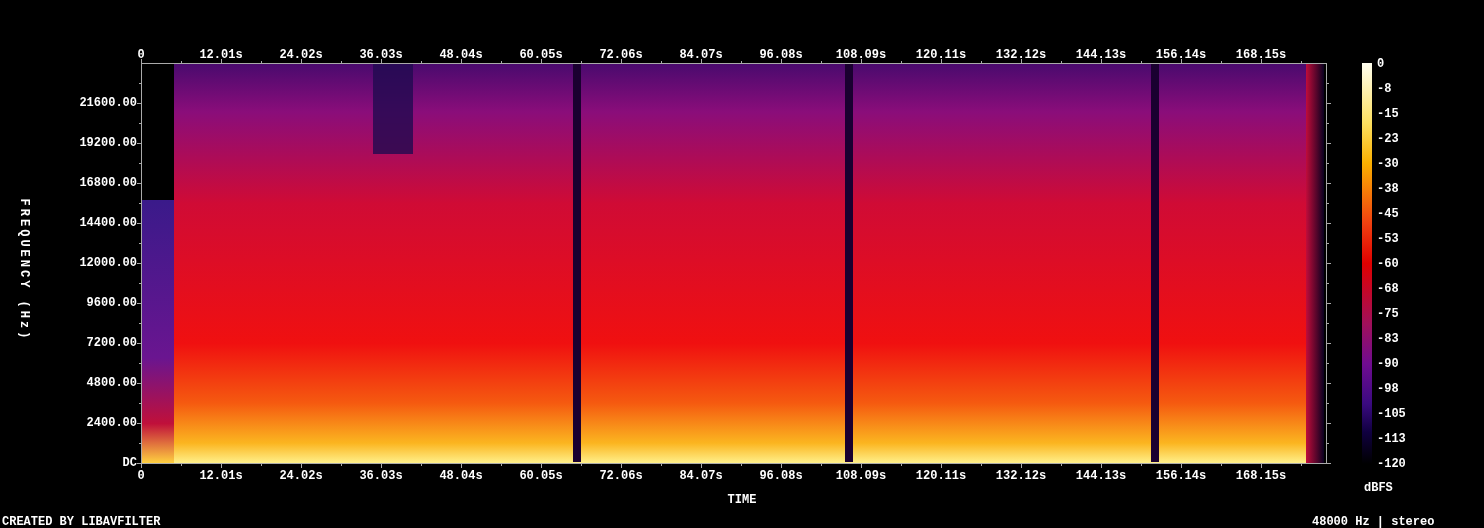 Image resolution: width=1484 pixels, height=528 pixels. Describe the element at coordinates (1388, 289) in the screenshot. I see `colorbar-tick-label: -68` at that location.